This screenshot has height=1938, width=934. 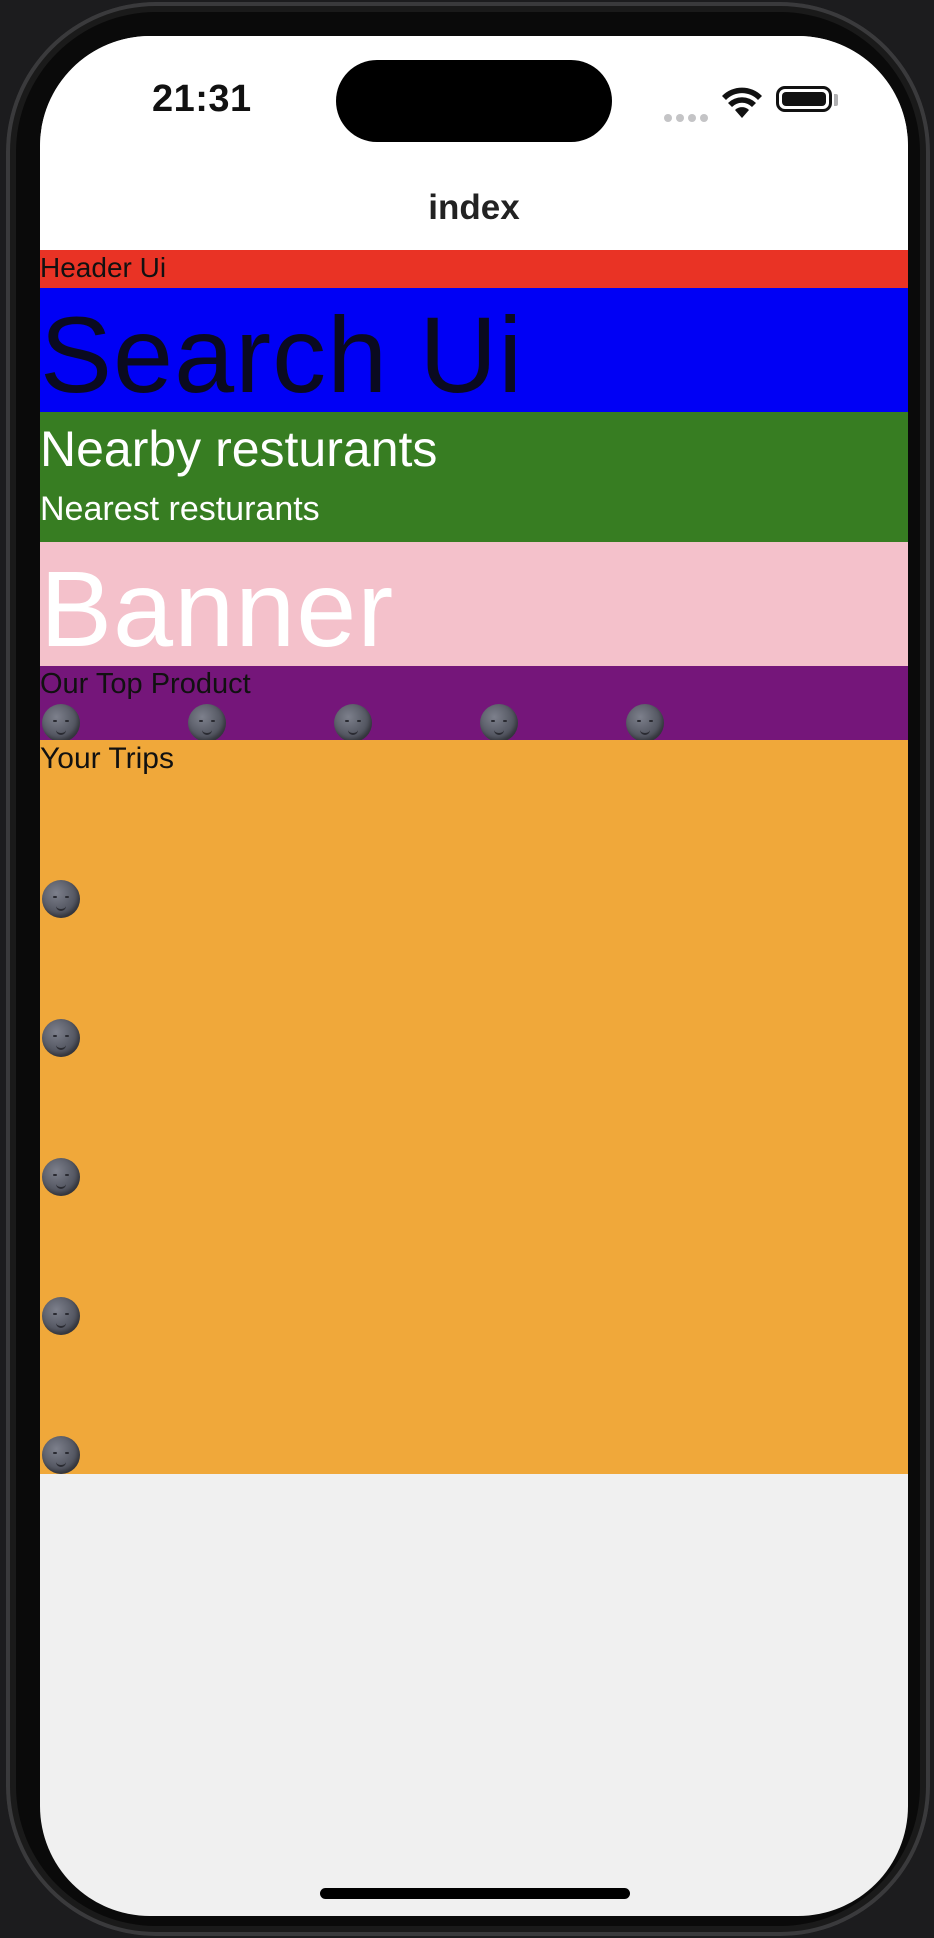 I want to click on banner-label: Banner, so click(x=217, y=607).